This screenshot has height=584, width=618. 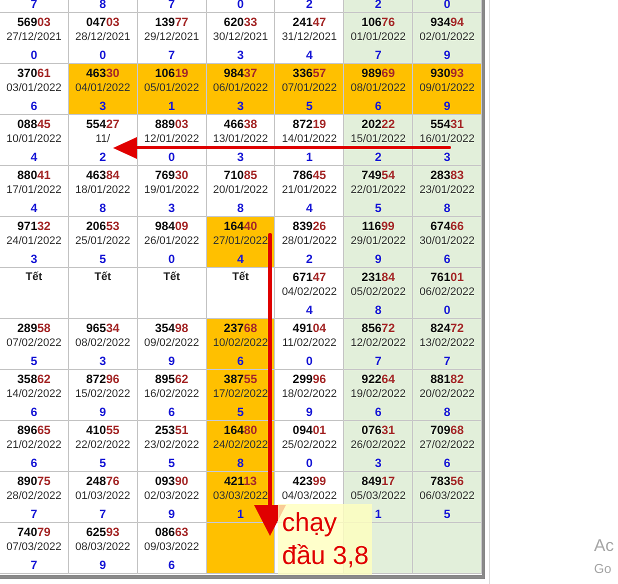 I want to click on draw-date: 06/03/2022, so click(x=447, y=496).